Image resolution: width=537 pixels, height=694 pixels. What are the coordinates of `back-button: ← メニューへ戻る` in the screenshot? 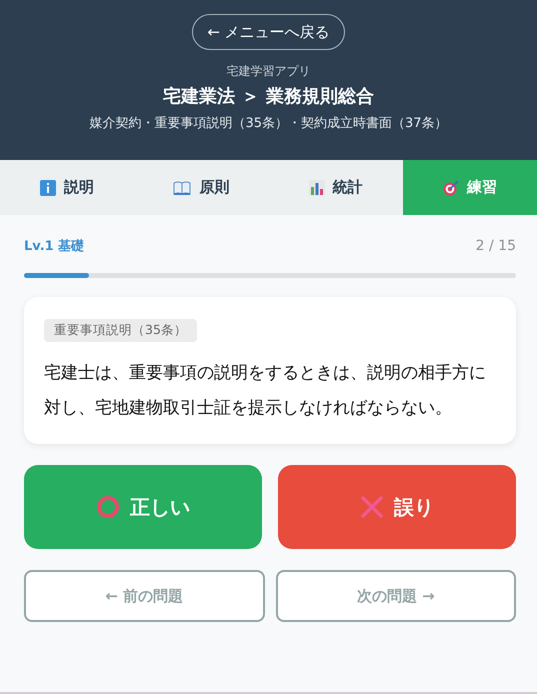 It's located at (268, 32).